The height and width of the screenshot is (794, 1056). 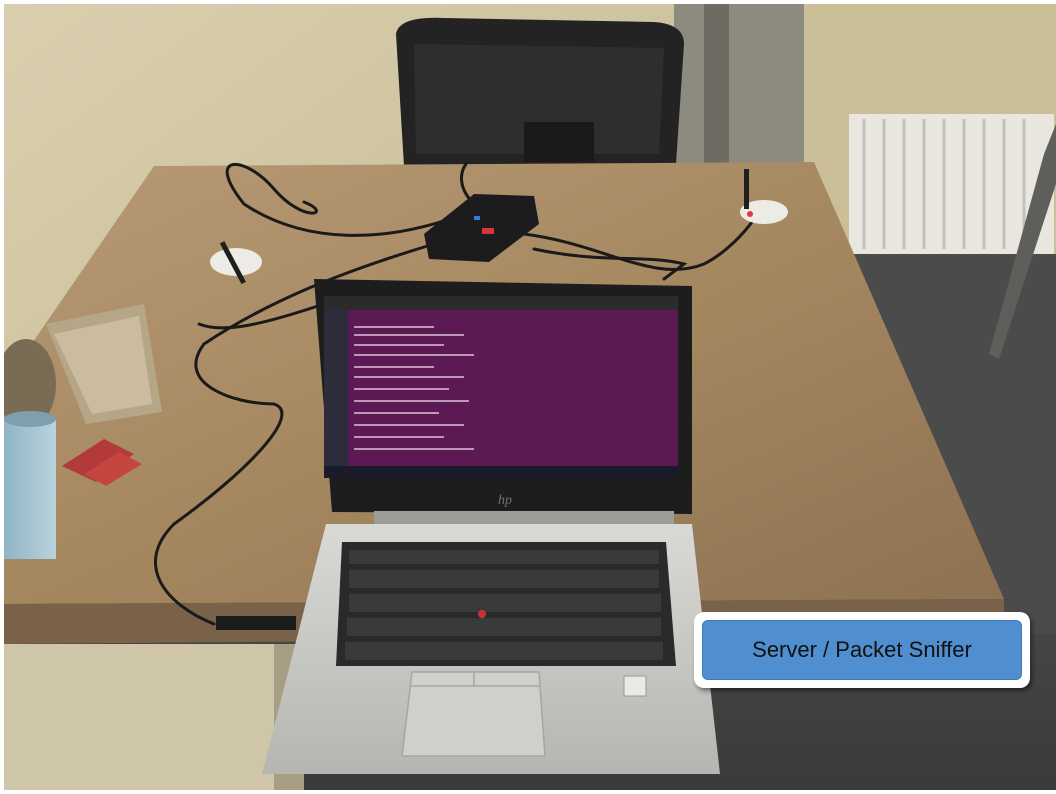 I want to click on desk-leg-left, so click(x=139, y=717).